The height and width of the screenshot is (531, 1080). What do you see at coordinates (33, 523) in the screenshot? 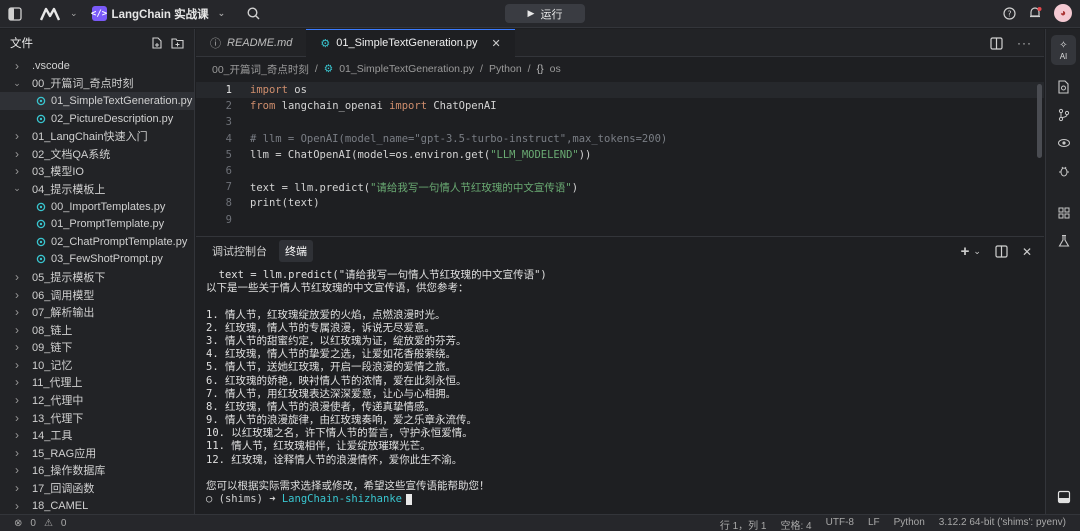
I see `problems-indicator: ⊗ 0 ⚠ 0` at bounding box center [33, 523].